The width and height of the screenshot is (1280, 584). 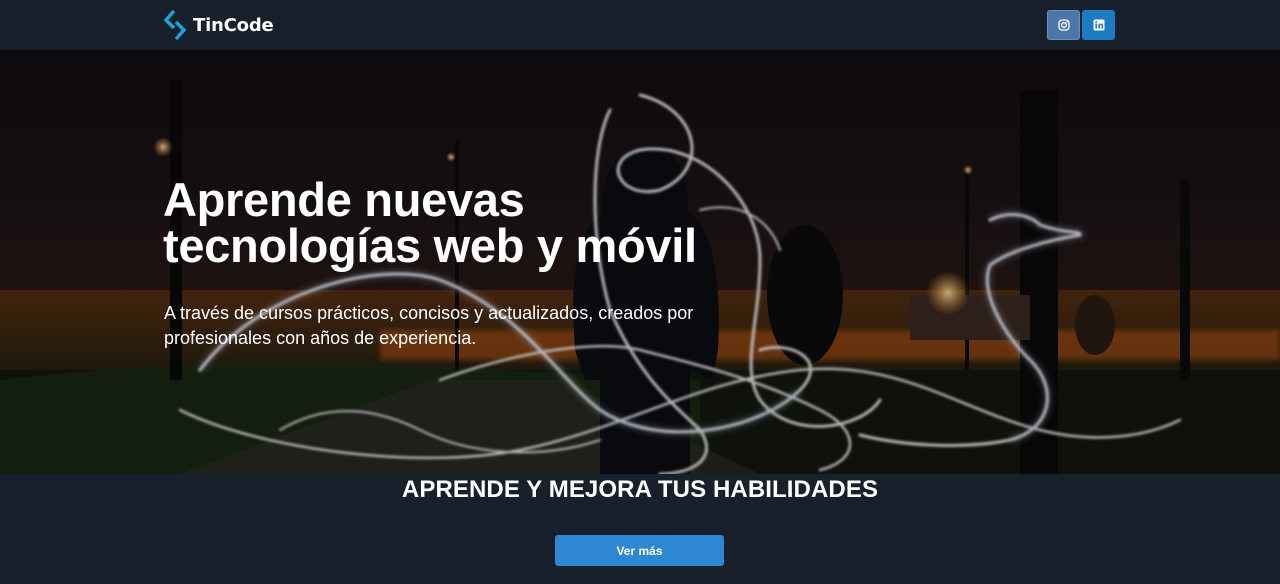 I want to click on skills-section-title: APRENDE Y MEJORA TUS HABILIDADES, so click(x=640, y=489).